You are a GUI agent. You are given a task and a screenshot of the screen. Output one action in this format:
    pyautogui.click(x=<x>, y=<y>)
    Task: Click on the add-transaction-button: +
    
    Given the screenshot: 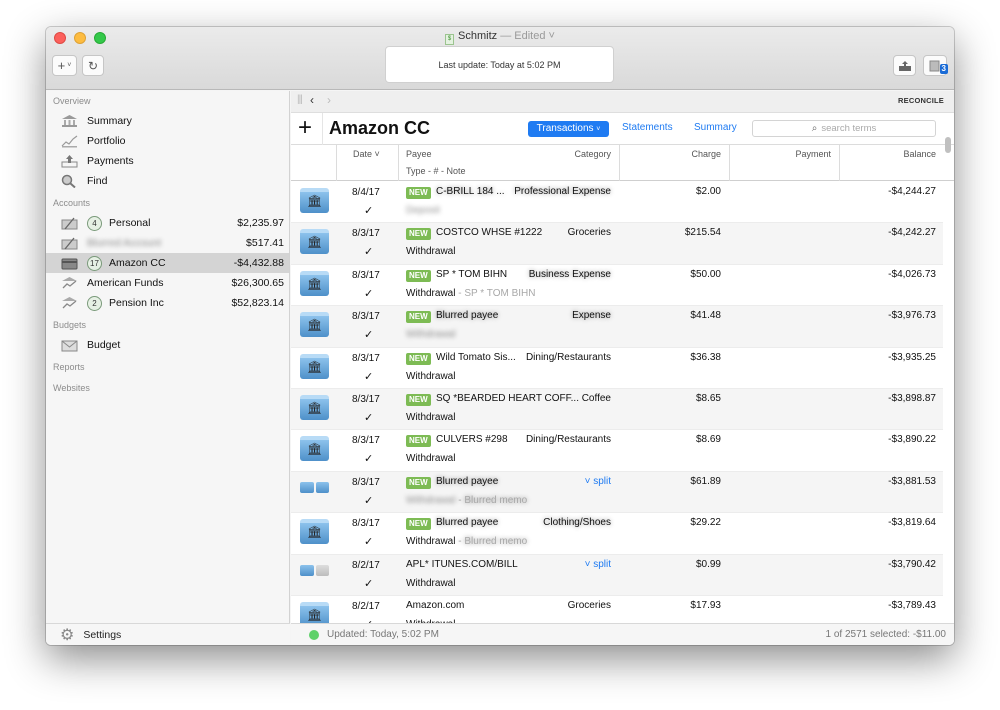 What is the action you would take?
    pyautogui.click(x=305, y=128)
    